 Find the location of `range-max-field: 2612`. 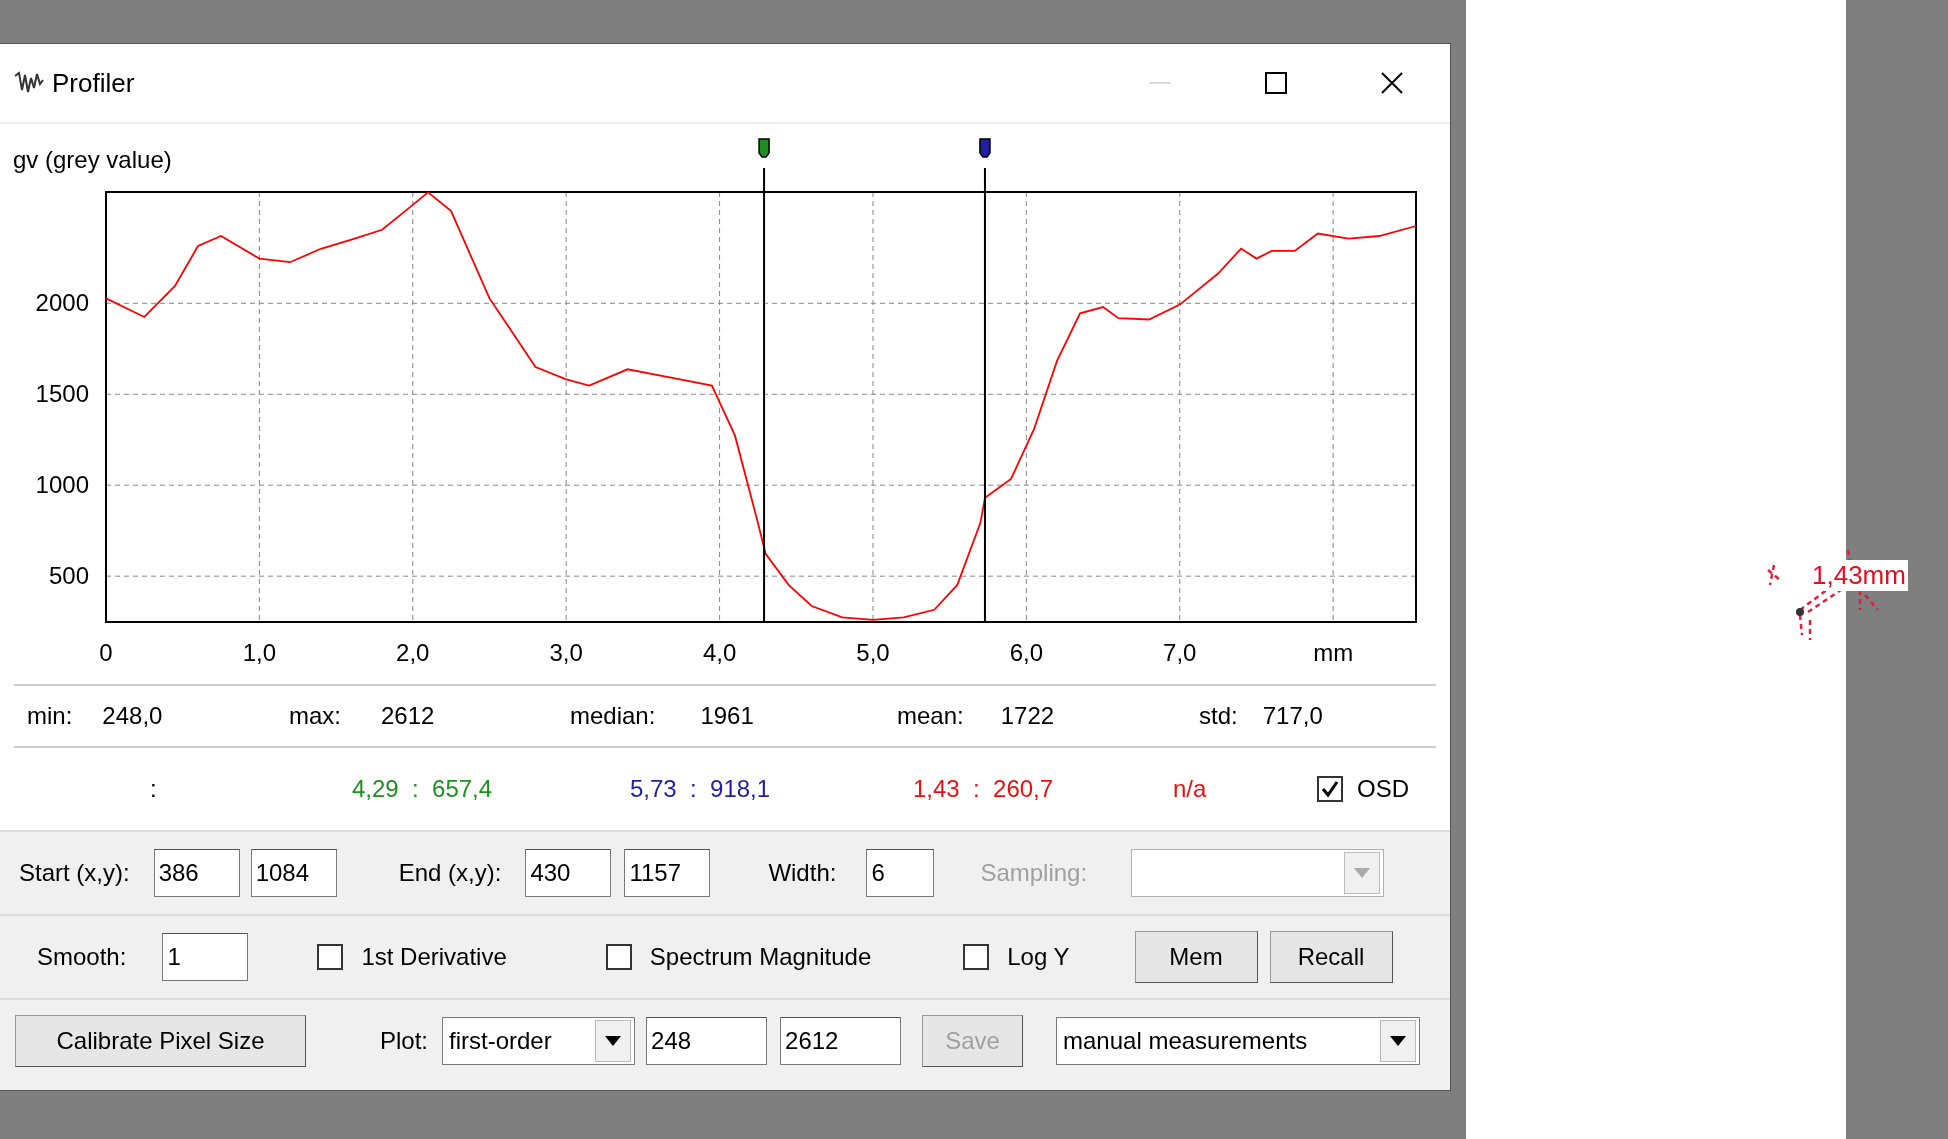

range-max-field: 2612 is located at coordinates (841, 1041).